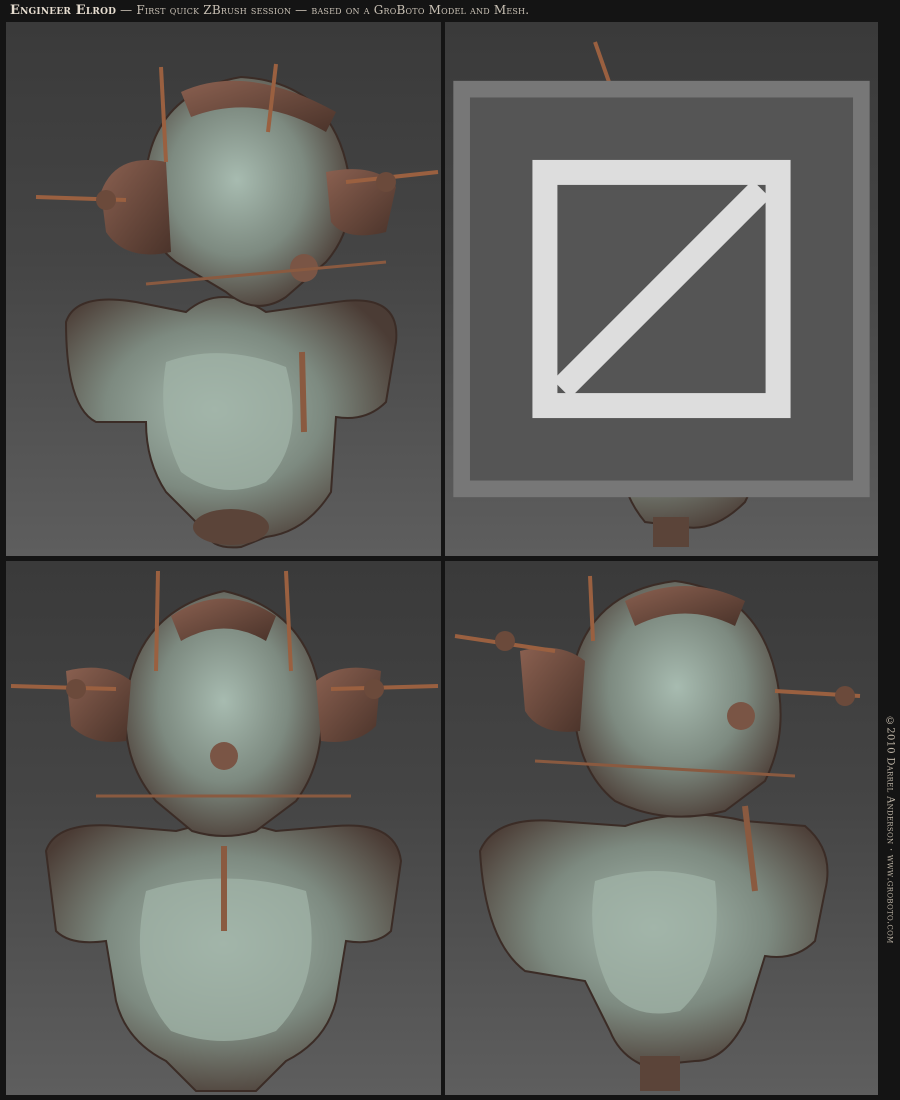  What do you see at coordinates (63, 10) in the screenshot?
I see `caption-title: Engineer Elrod` at bounding box center [63, 10].